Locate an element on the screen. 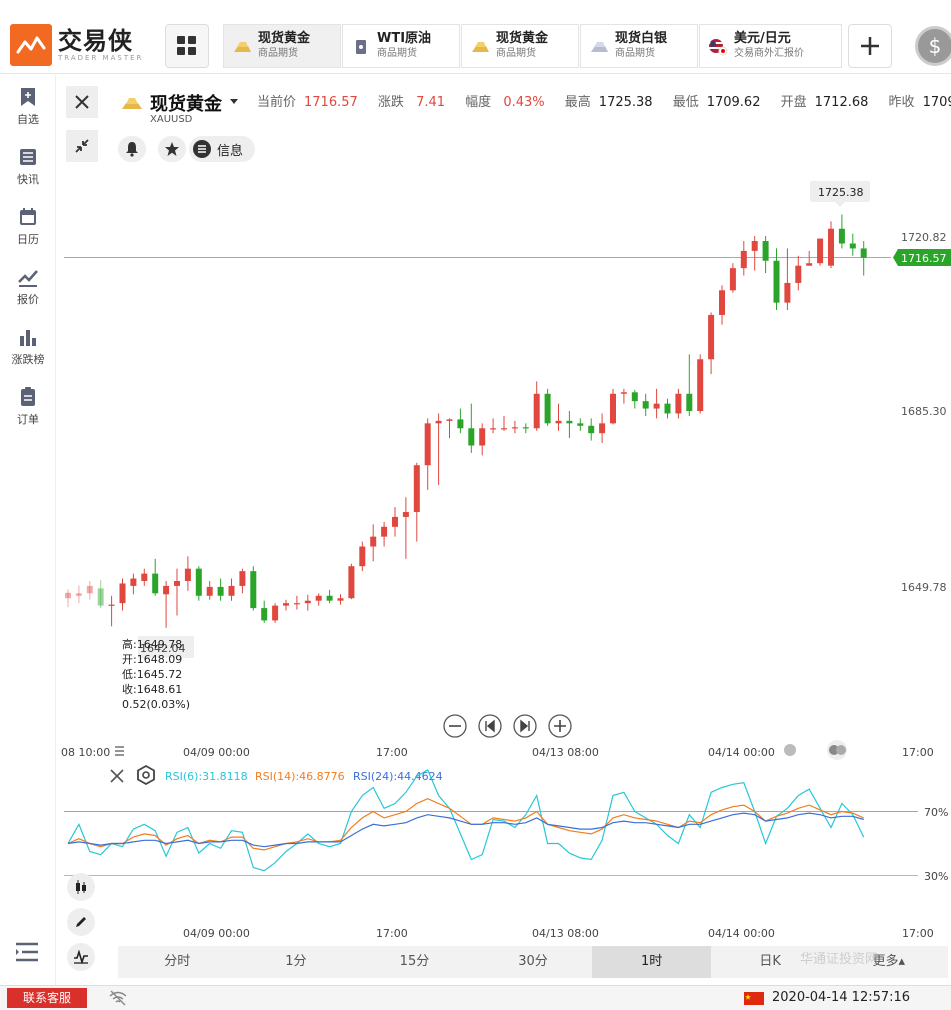 Image resolution: width=951 pixels, height=1010 pixels. tab-wti-oil: WTI原油 商品期货 is located at coordinates (401, 46).